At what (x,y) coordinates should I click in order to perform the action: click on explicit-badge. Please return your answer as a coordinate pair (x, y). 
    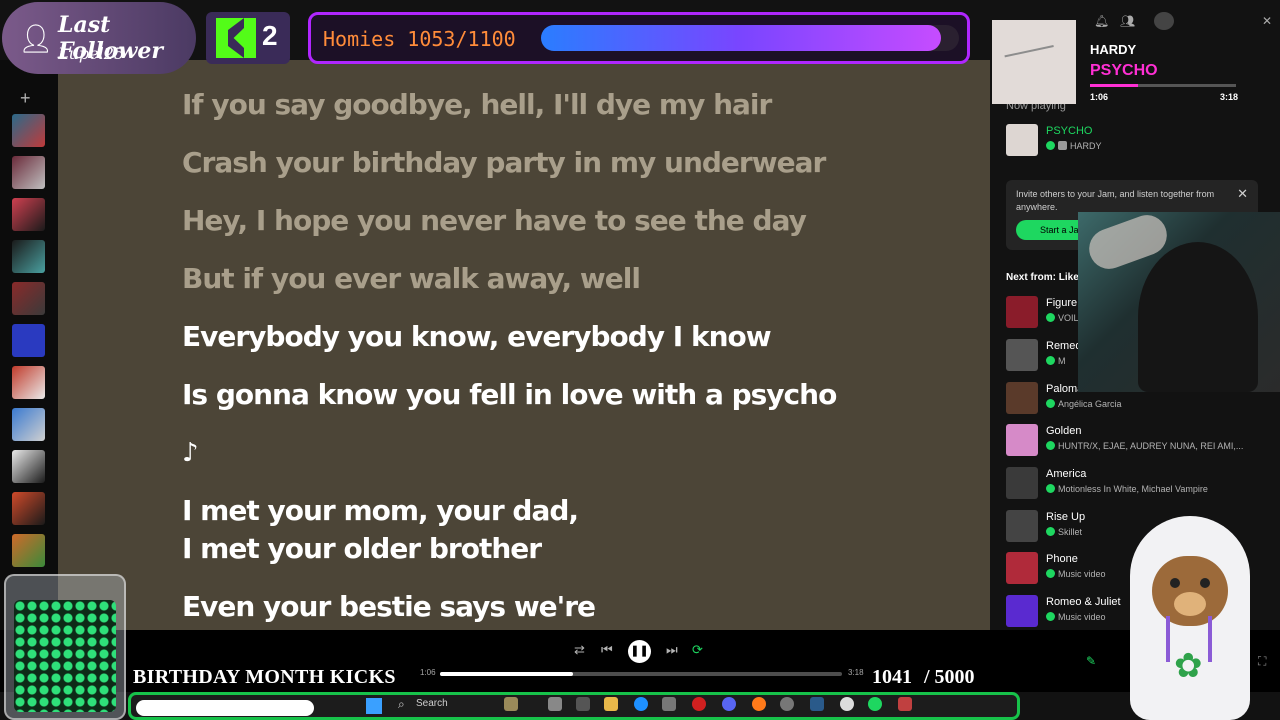
    Looking at the image, I should click on (1062, 145).